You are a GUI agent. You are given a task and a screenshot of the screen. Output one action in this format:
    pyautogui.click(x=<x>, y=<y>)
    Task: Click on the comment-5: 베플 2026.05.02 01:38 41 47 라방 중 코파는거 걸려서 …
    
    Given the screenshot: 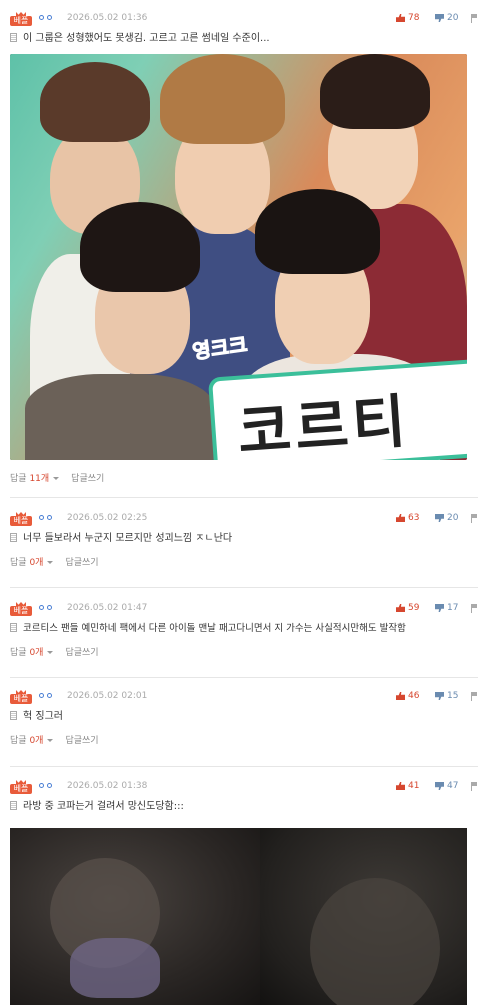 What is the action you would take?
    pyautogui.click(x=243, y=797)
    